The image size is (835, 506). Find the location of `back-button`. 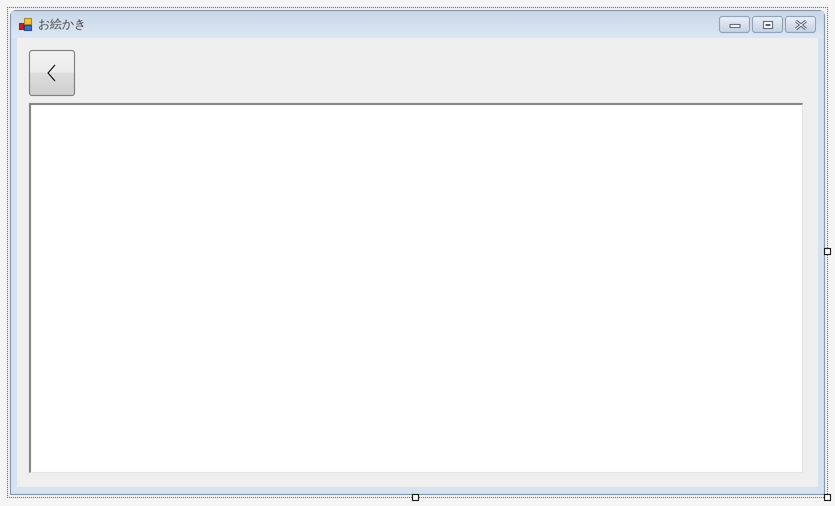

back-button is located at coordinates (52, 73).